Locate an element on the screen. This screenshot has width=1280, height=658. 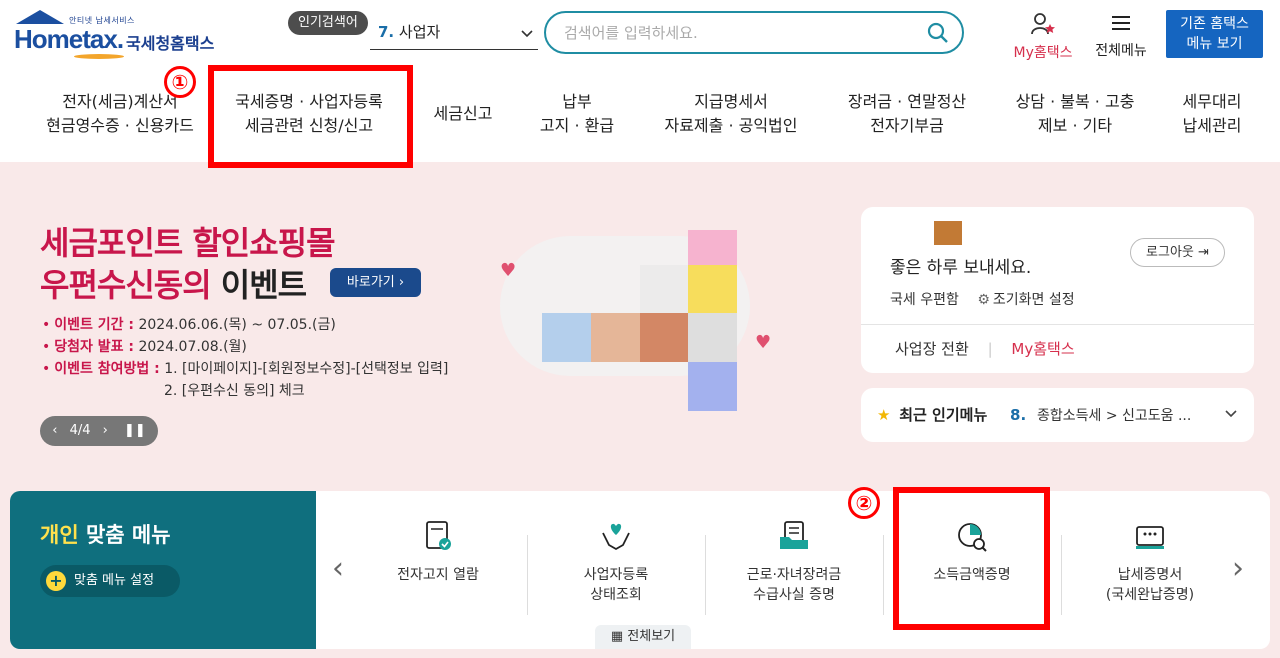
annotation-number-2: ② is located at coordinates (864, 503).